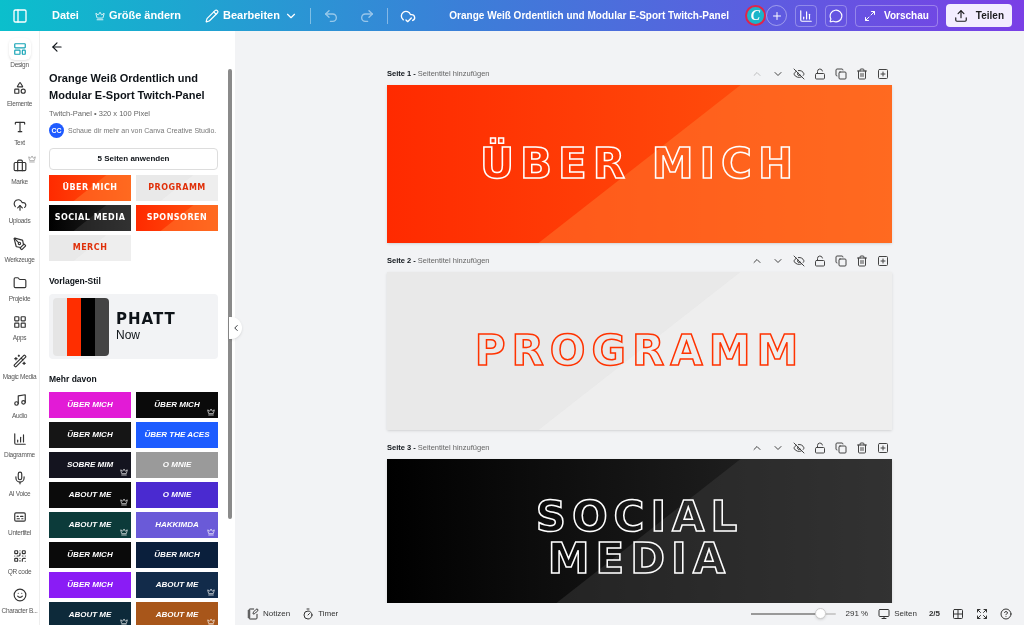 This screenshot has width=1024, height=625. What do you see at coordinates (639, 531) in the screenshot?
I see `page-canvas: SOCIAL MEDIA` at bounding box center [639, 531].